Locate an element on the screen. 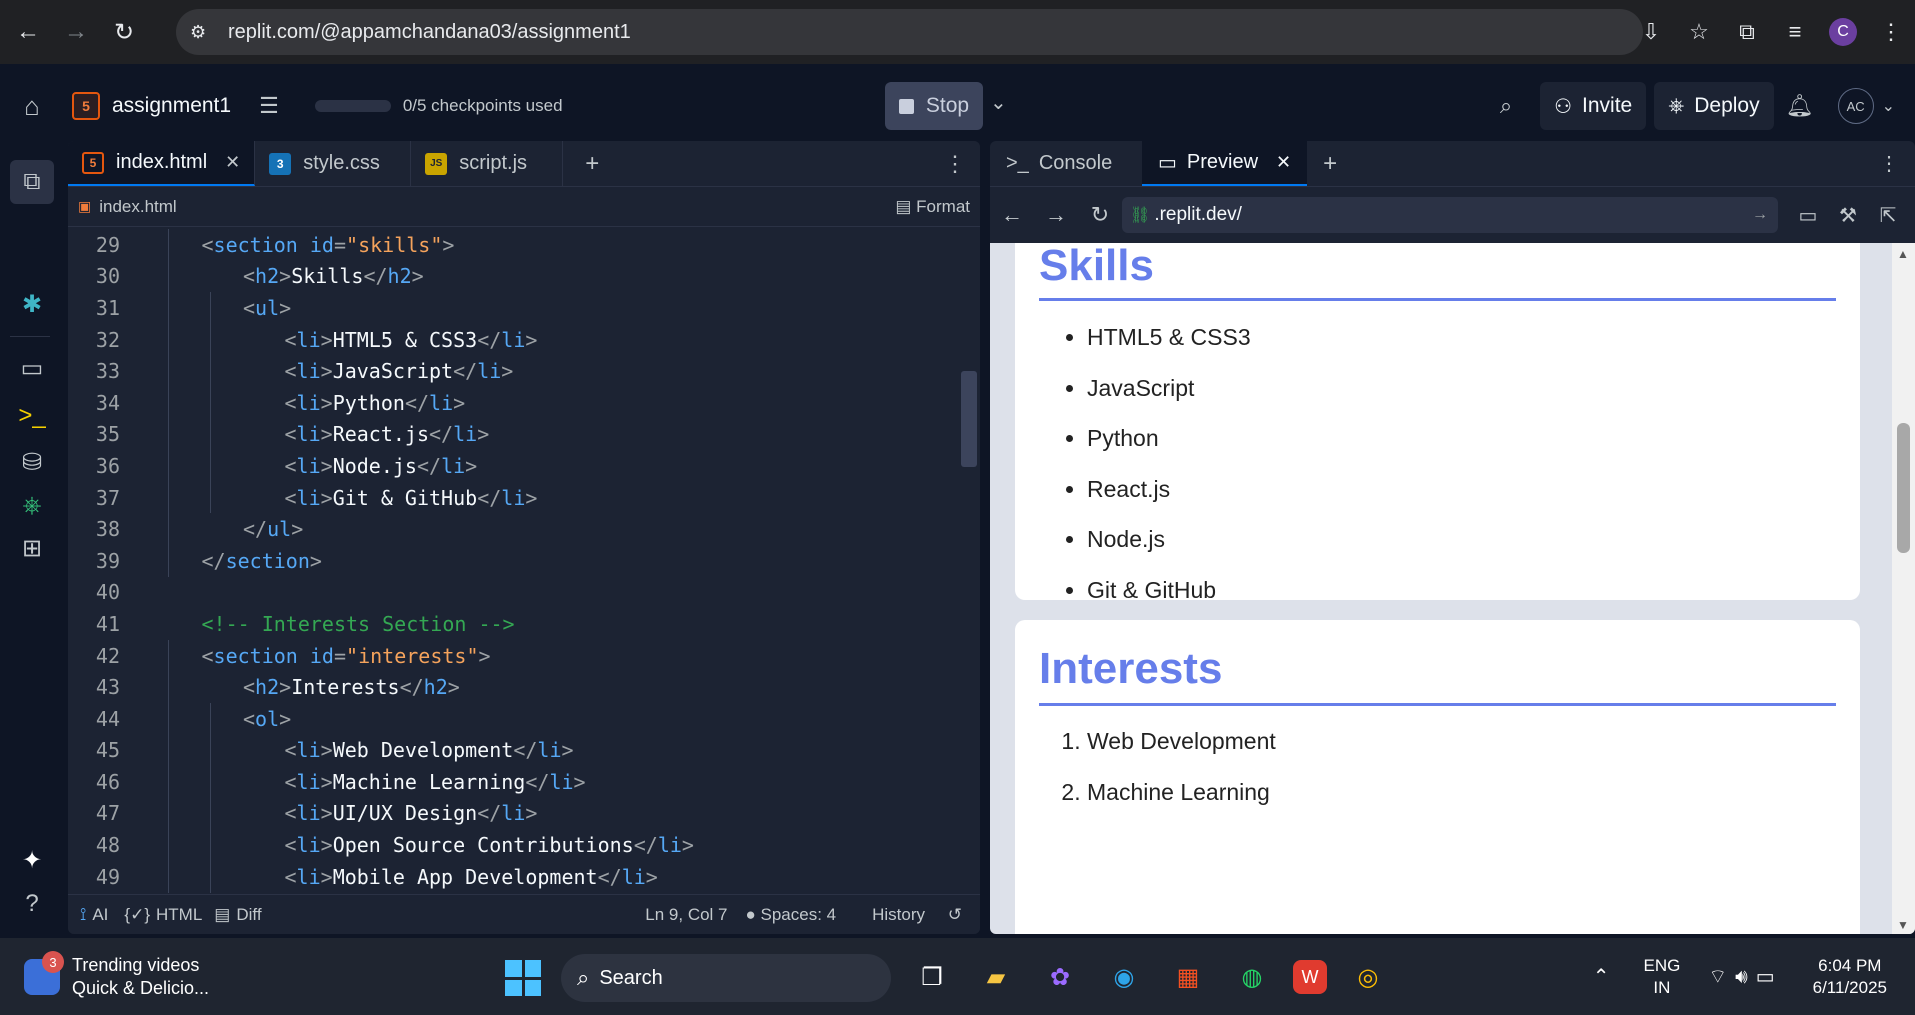 The image size is (1915, 1015). code-line: 46 <li>Machine Learning</li> is located at coordinates (513, 782).